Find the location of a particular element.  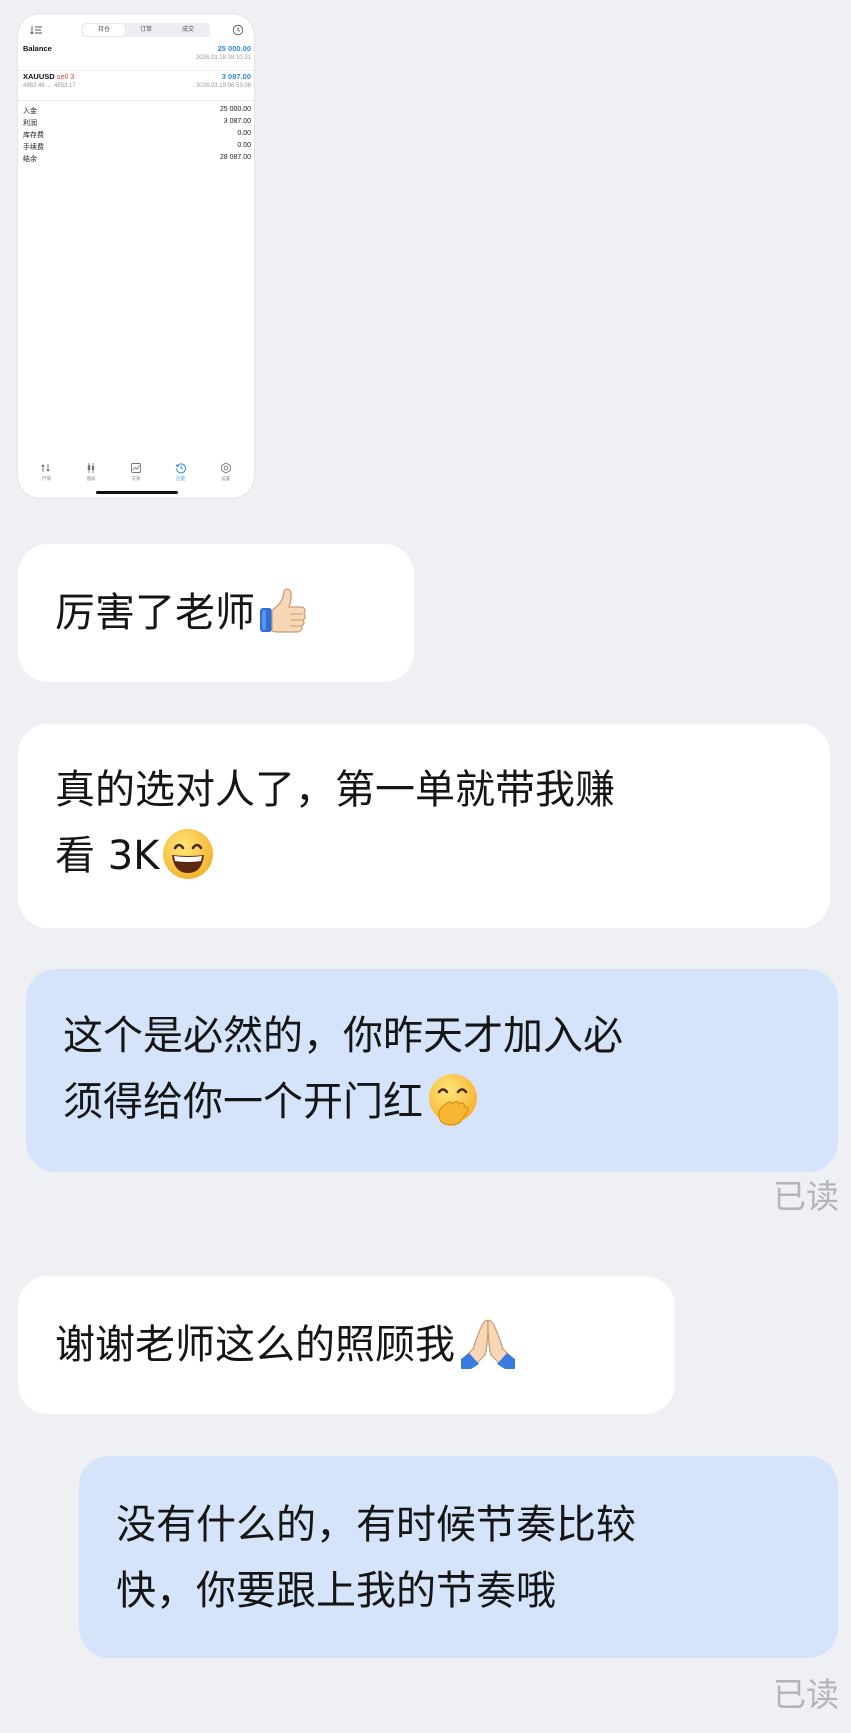

balance-label: Balance is located at coordinates (37, 48).